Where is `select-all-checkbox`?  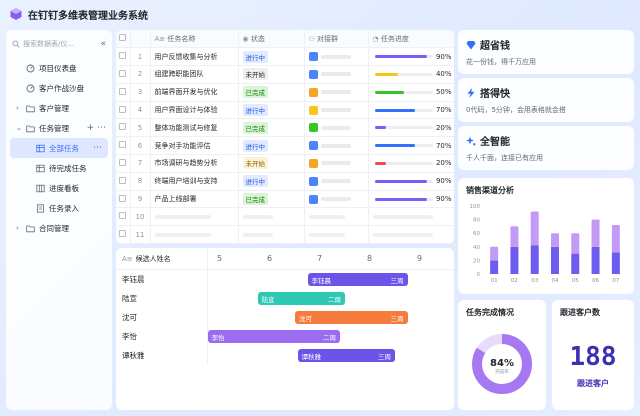 select-all-checkbox is located at coordinates (123, 39).